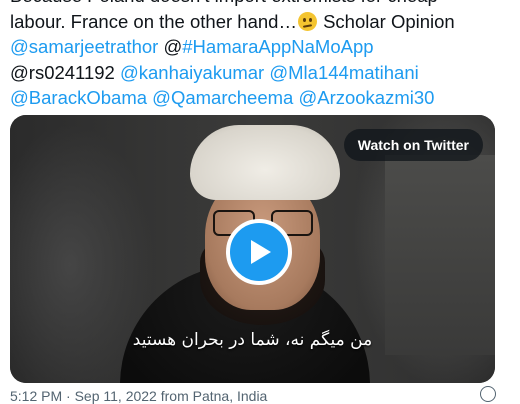 This screenshot has height=404, width=520. What do you see at coordinates (366, 97) in the screenshot?
I see `mention-link: @Arzookazmi30` at bounding box center [366, 97].